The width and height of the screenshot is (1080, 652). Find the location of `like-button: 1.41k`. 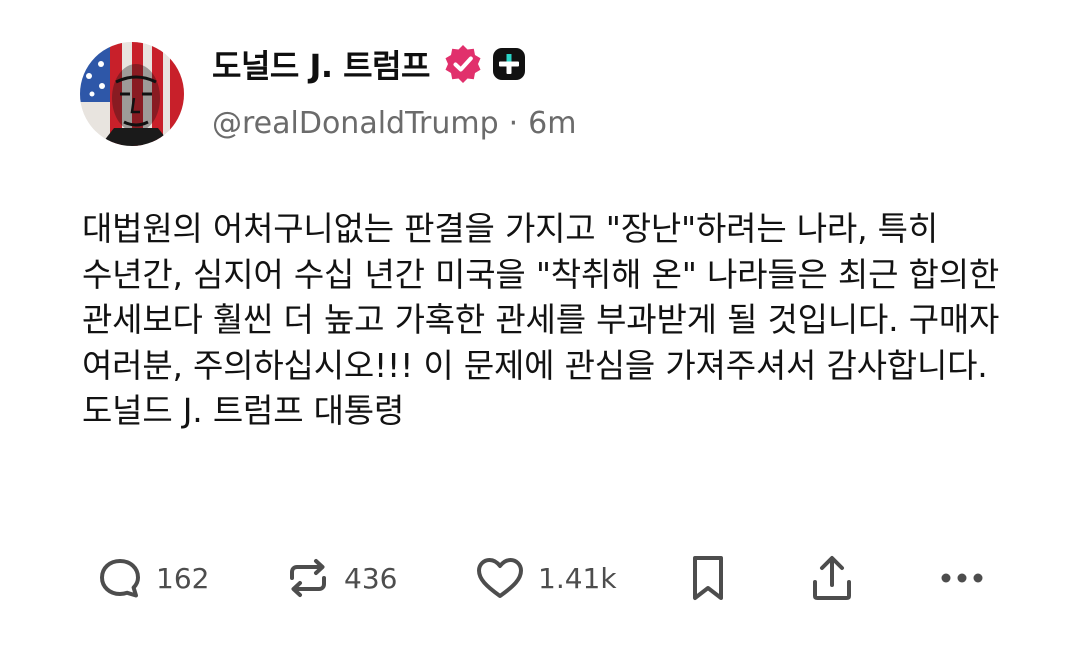

like-button: 1.41k is located at coordinates (545, 578).